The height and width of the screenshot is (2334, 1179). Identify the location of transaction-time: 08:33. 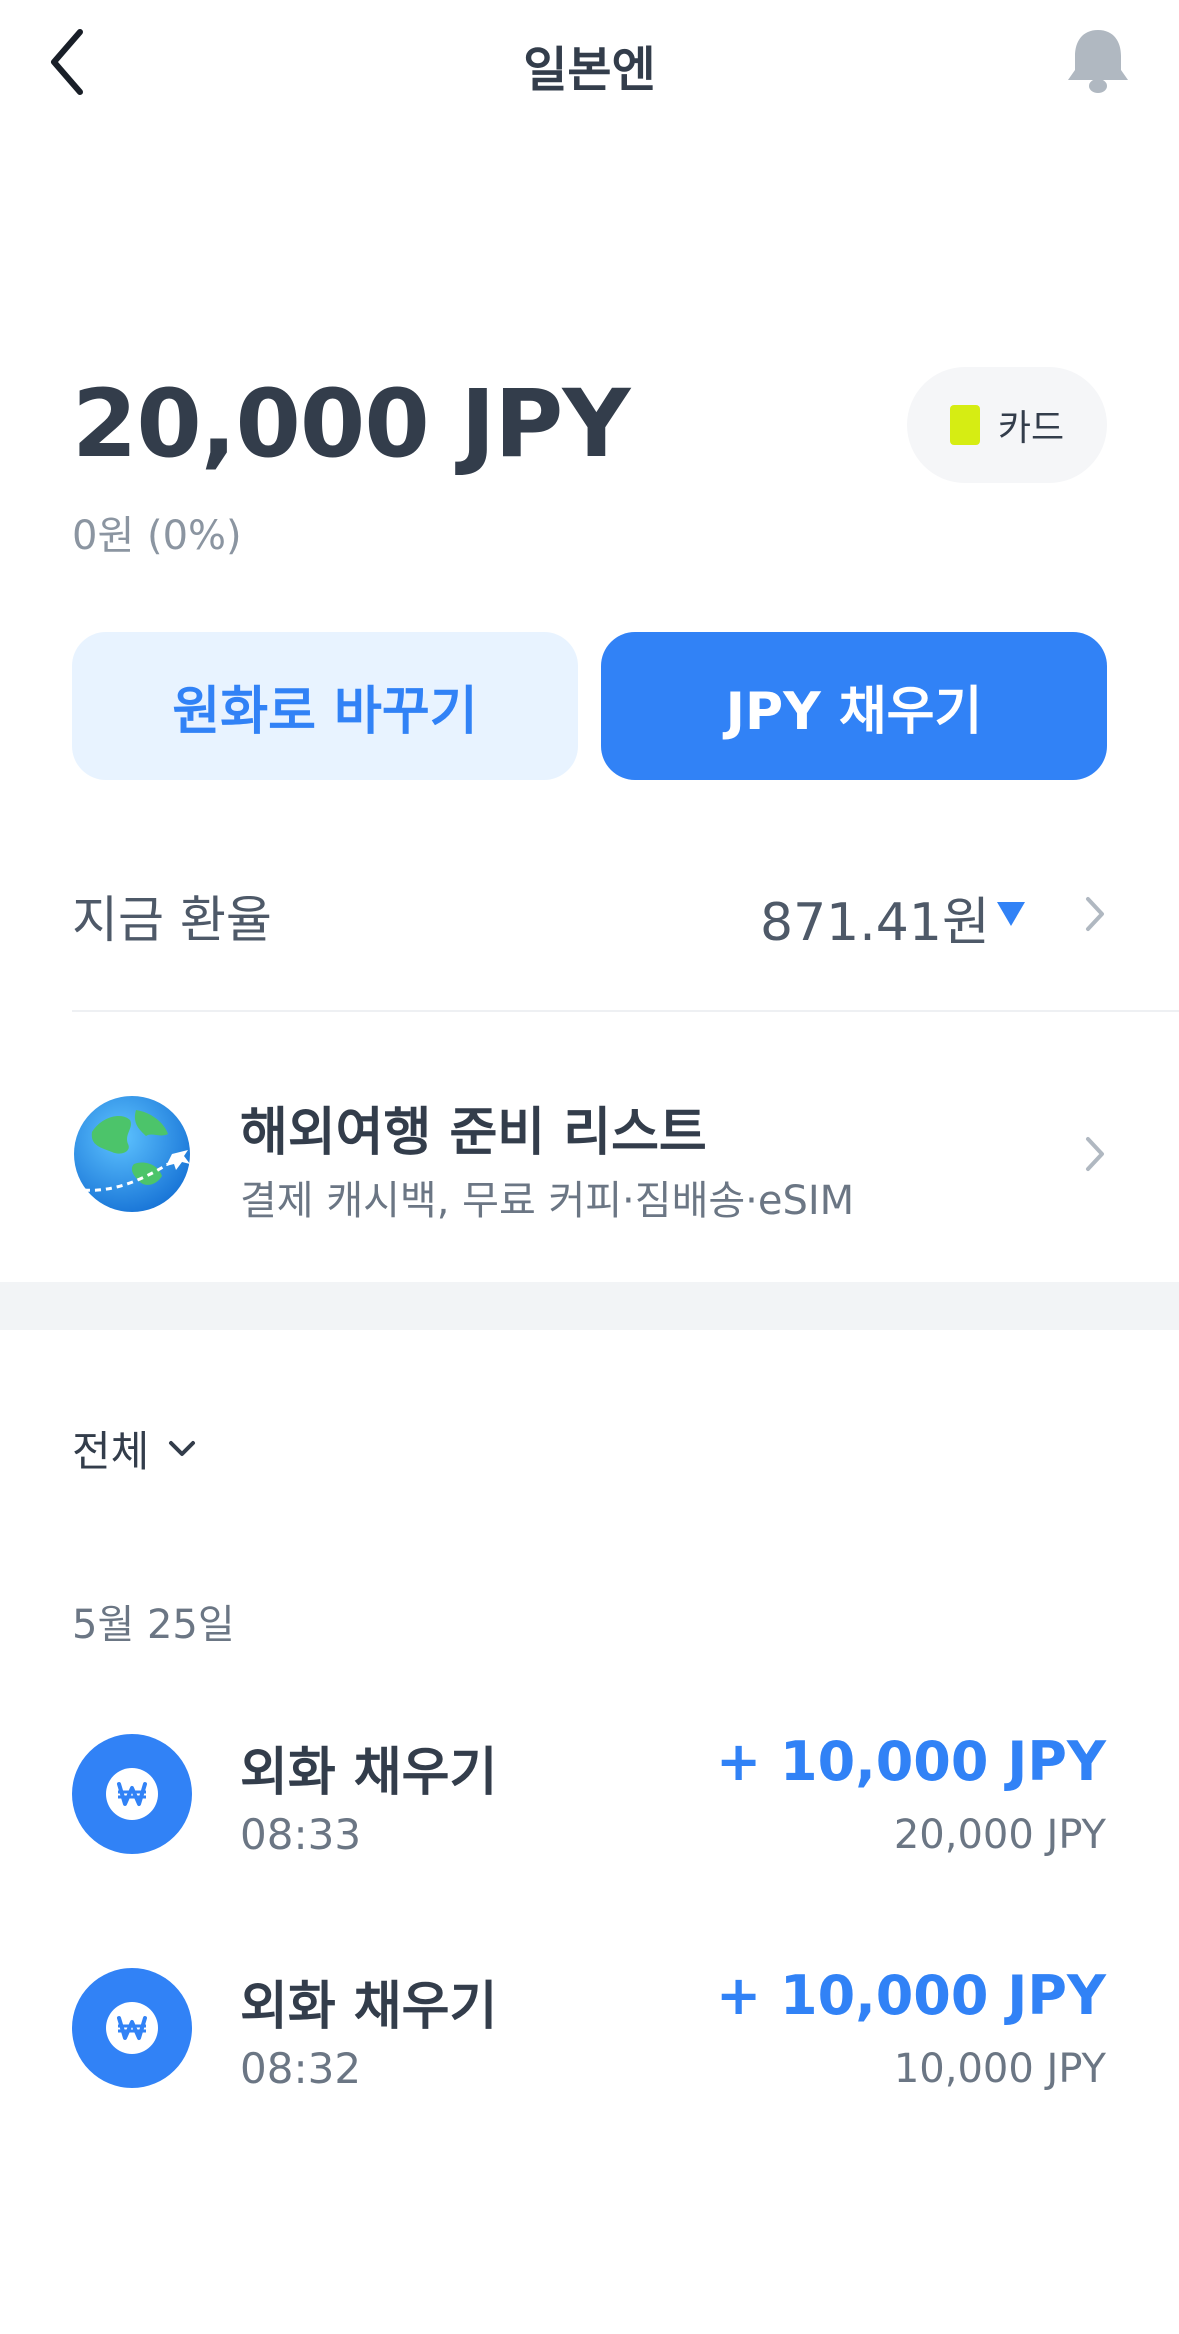
(301, 1834).